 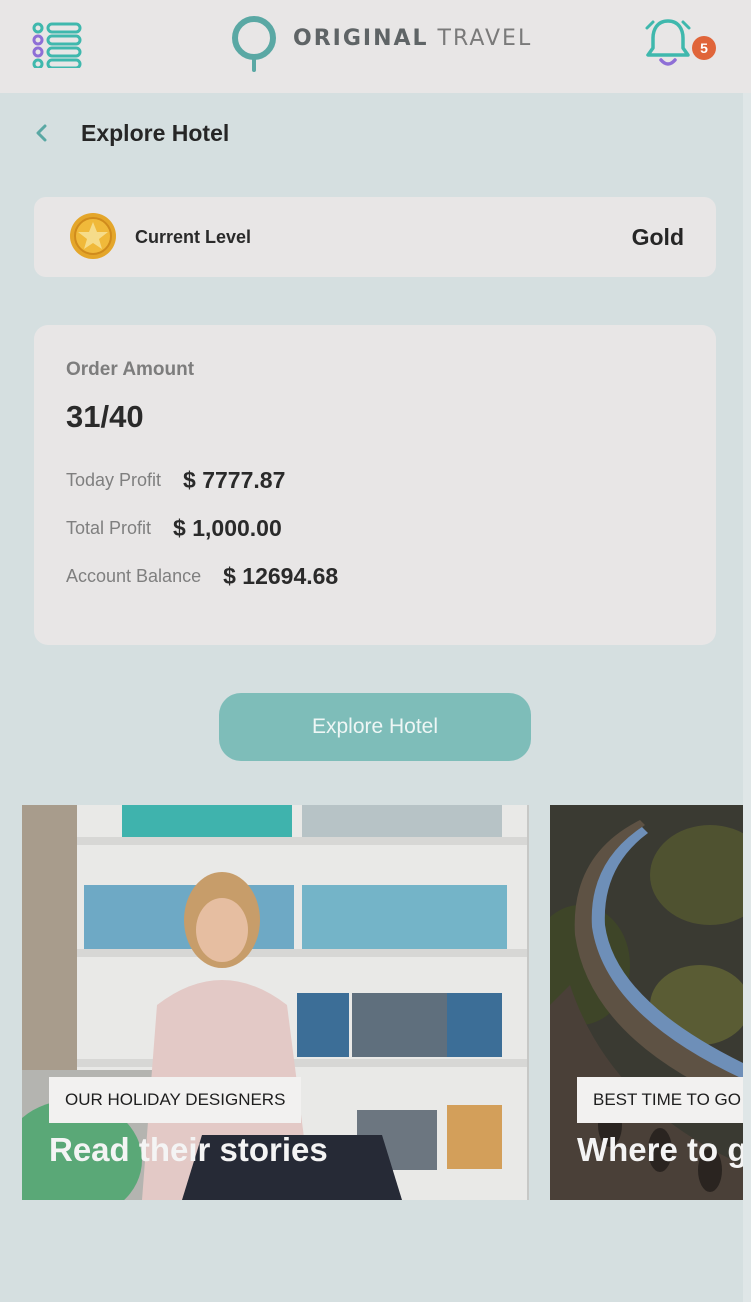 What do you see at coordinates (41, 133) in the screenshot?
I see `chevron-left-icon` at bounding box center [41, 133].